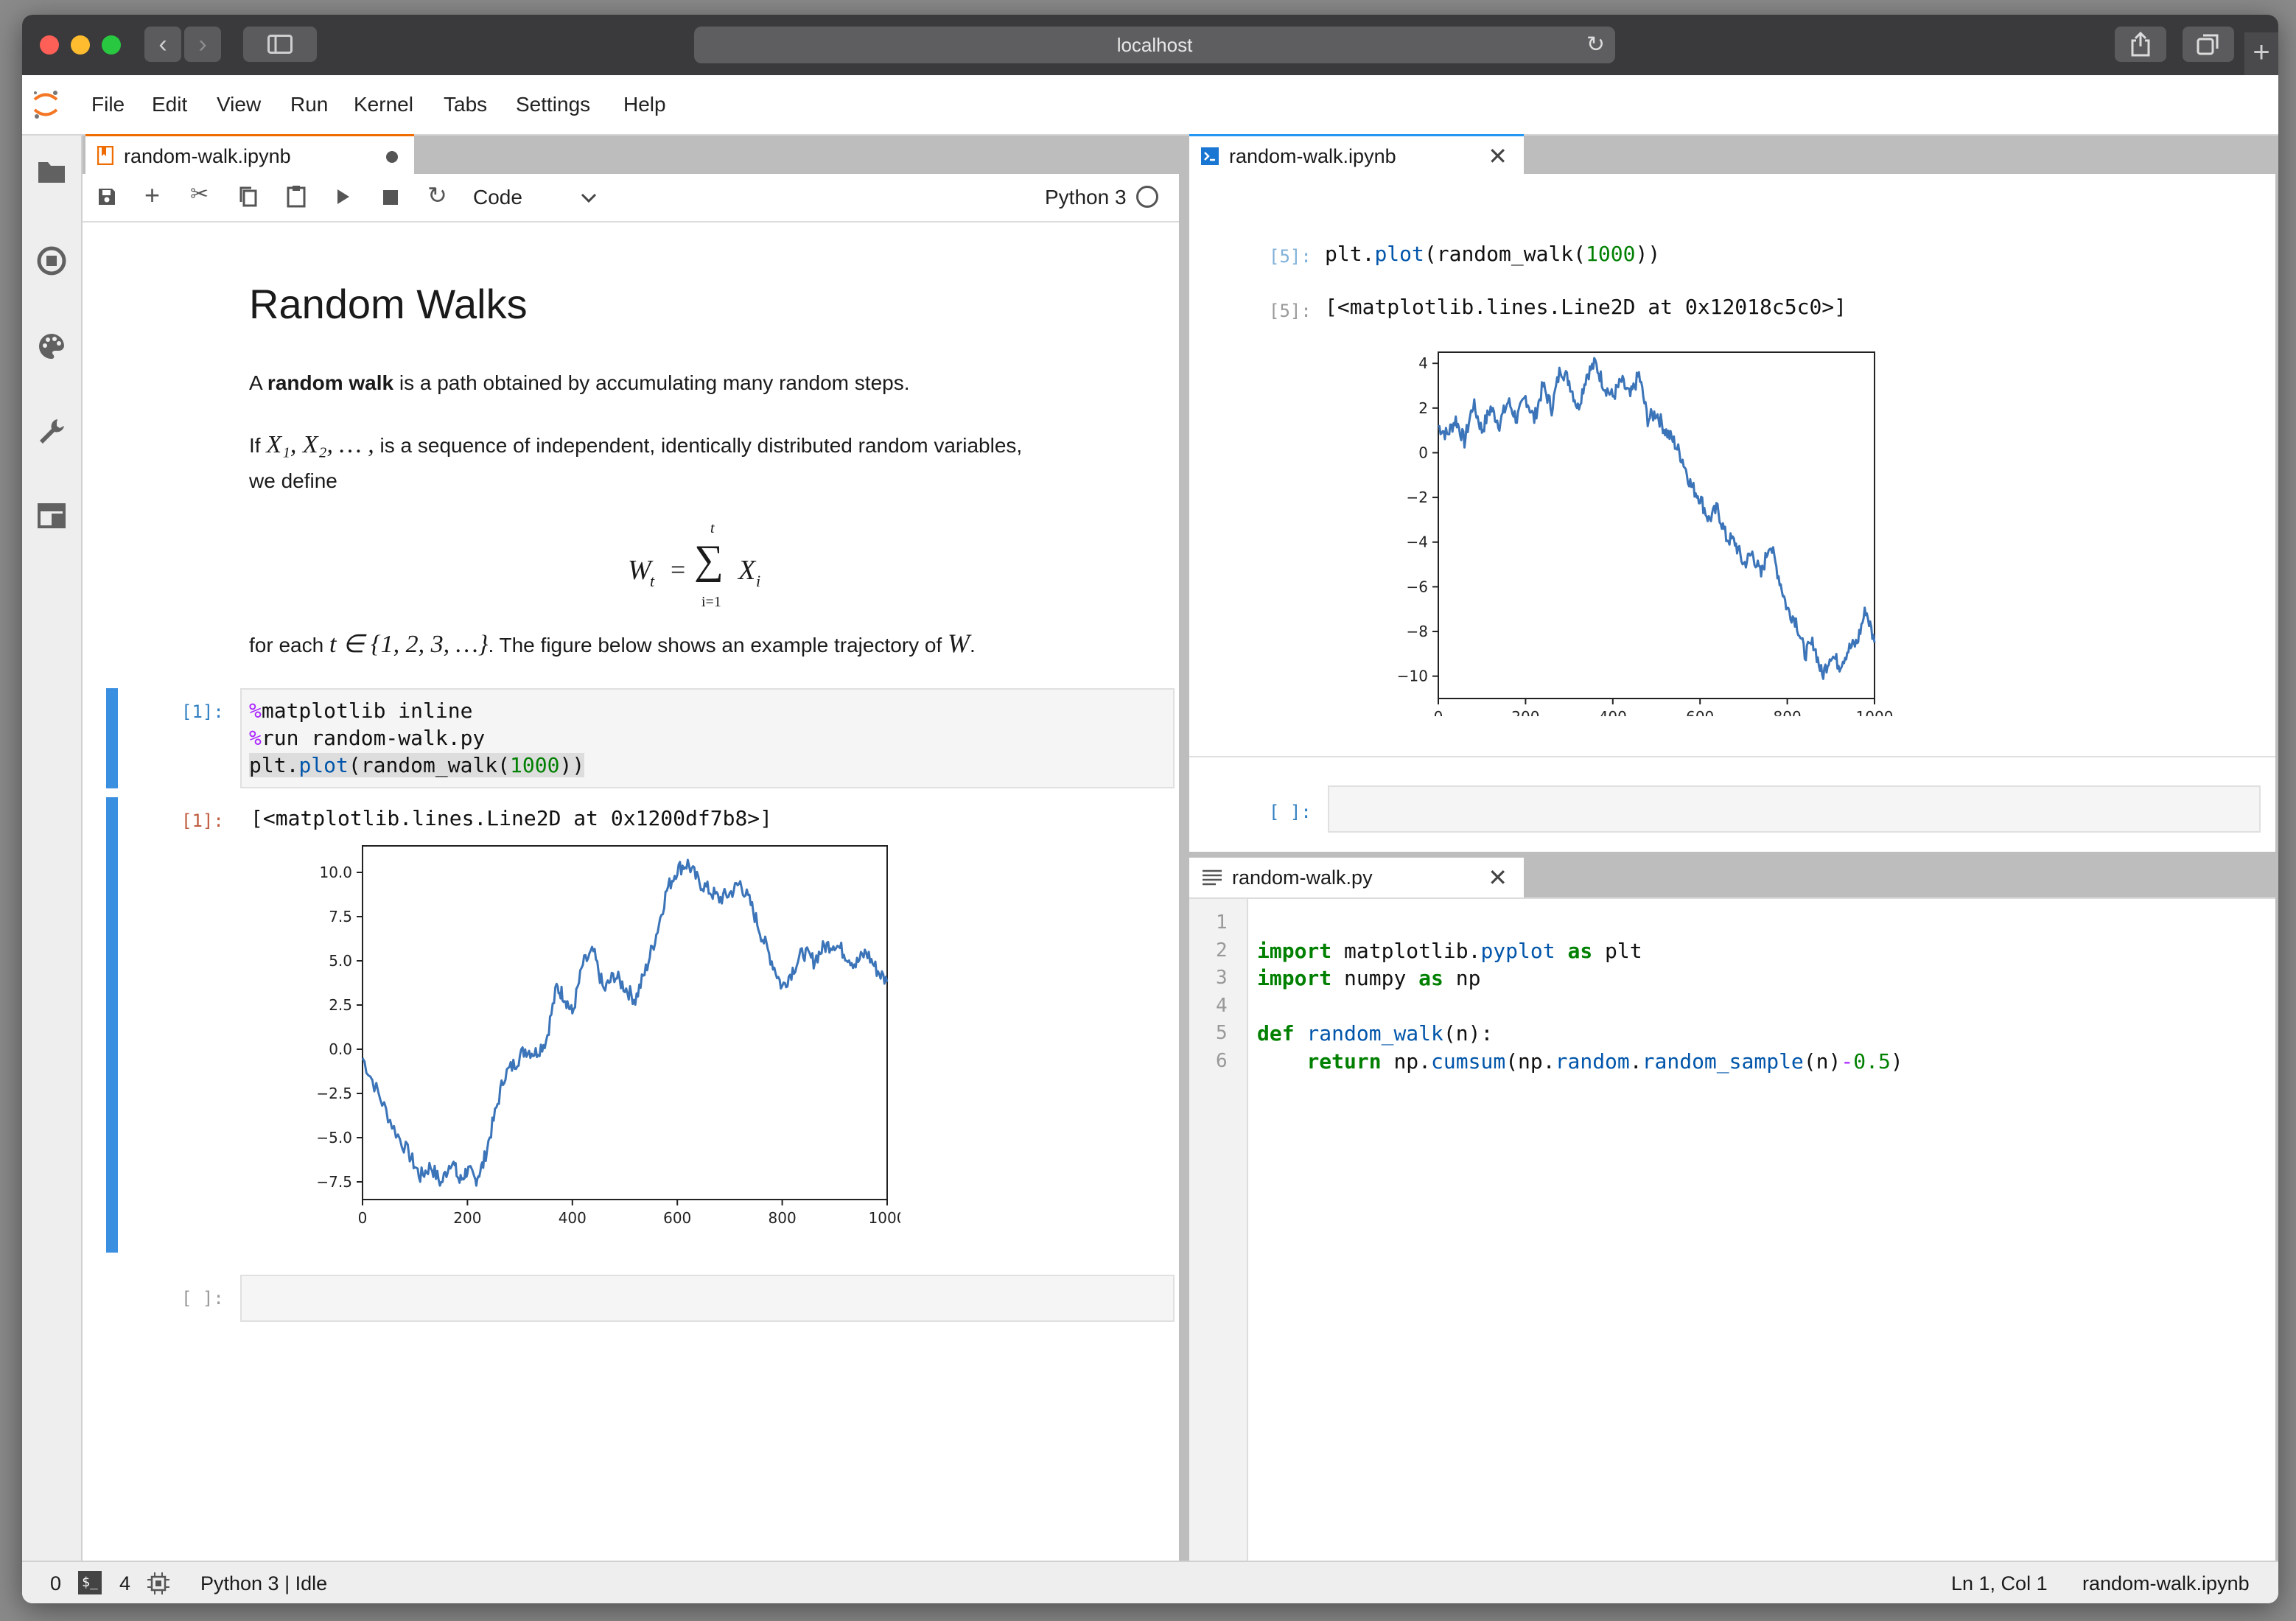  I want to click on x-tick-label: 600, so click(1700, 712).